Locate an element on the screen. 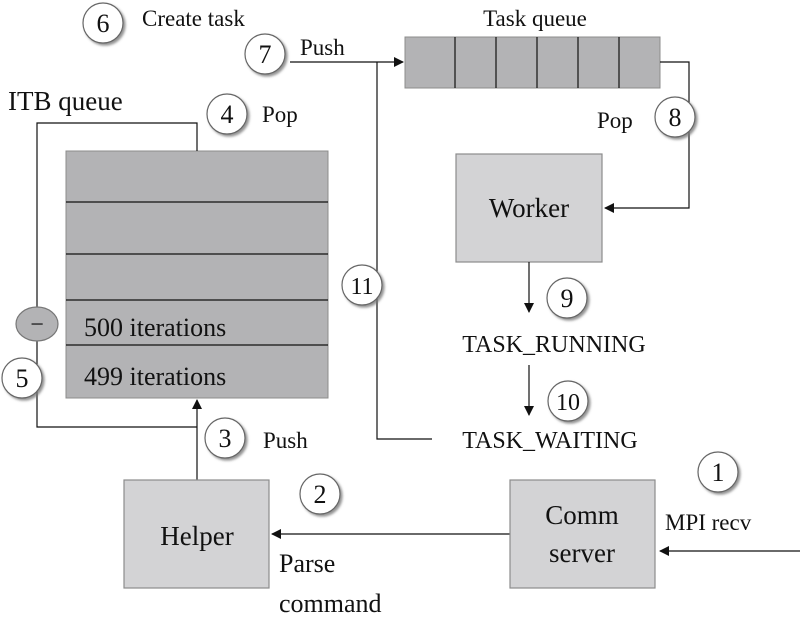 This screenshot has width=800, height=632. command-label: command is located at coordinates (330, 603).